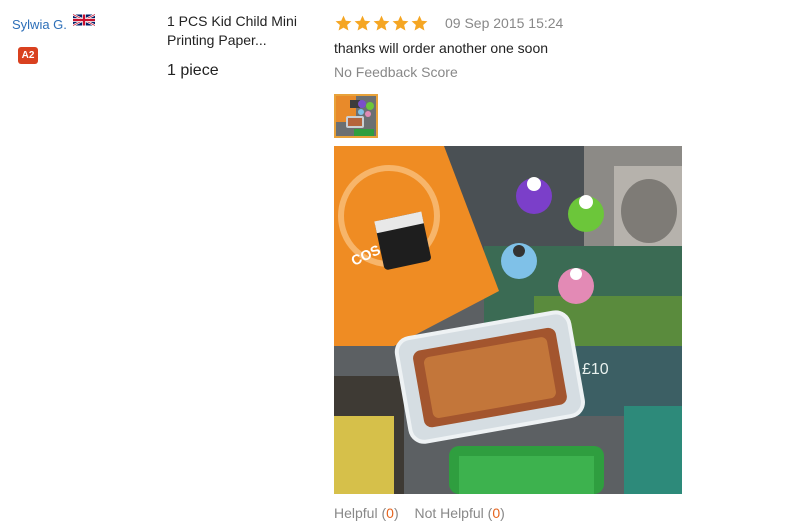 The image size is (800, 532). Describe the element at coordinates (390, 513) in the screenshot. I see `helpful-count: 0` at that location.